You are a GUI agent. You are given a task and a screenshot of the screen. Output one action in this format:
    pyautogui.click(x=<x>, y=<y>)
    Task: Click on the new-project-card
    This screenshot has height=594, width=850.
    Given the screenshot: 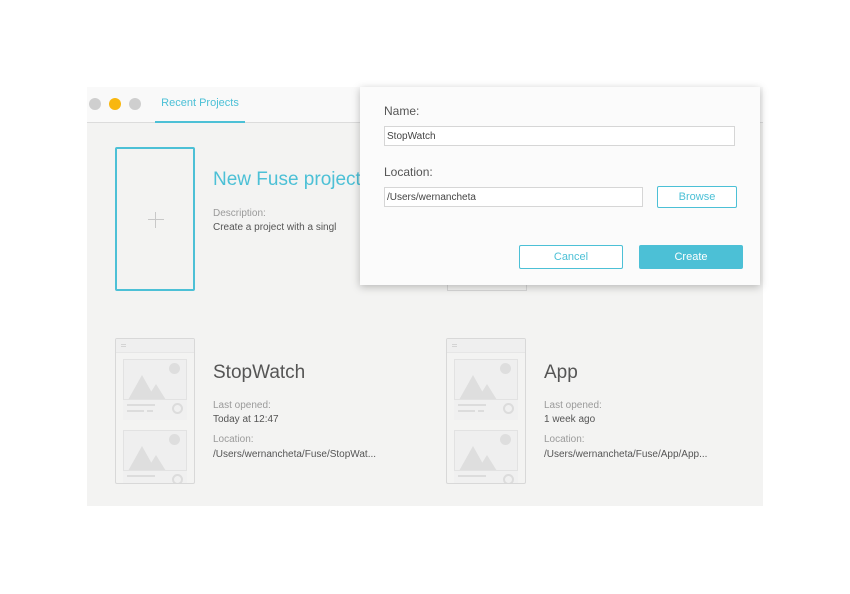 What is the action you would take?
    pyautogui.click(x=155, y=219)
    